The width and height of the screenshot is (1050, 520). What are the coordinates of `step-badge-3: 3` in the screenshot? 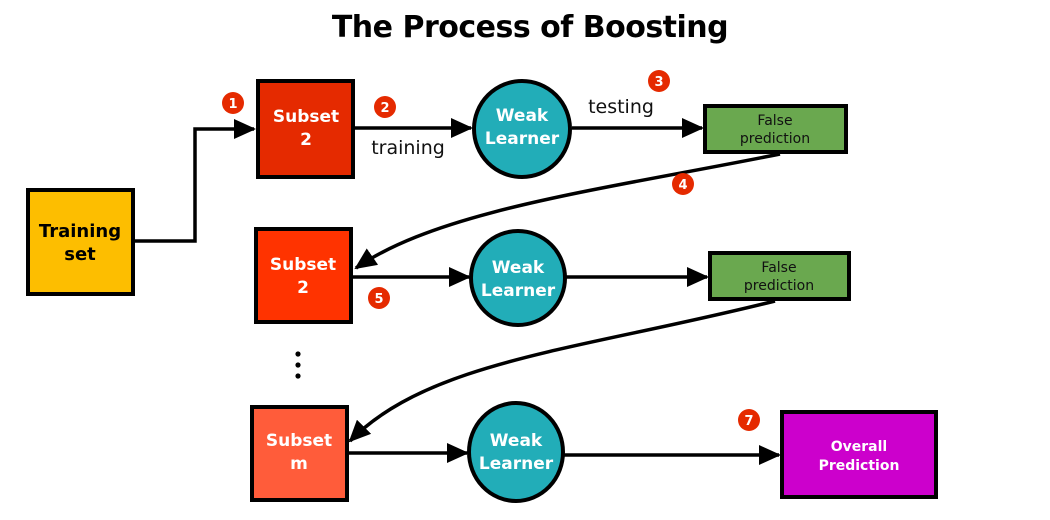 It's located at (659, 81).